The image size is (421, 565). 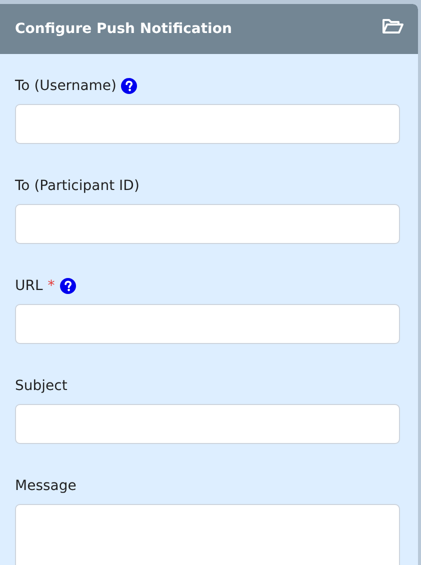 I want to click on field-label: URL, so click(x=29, y=286).